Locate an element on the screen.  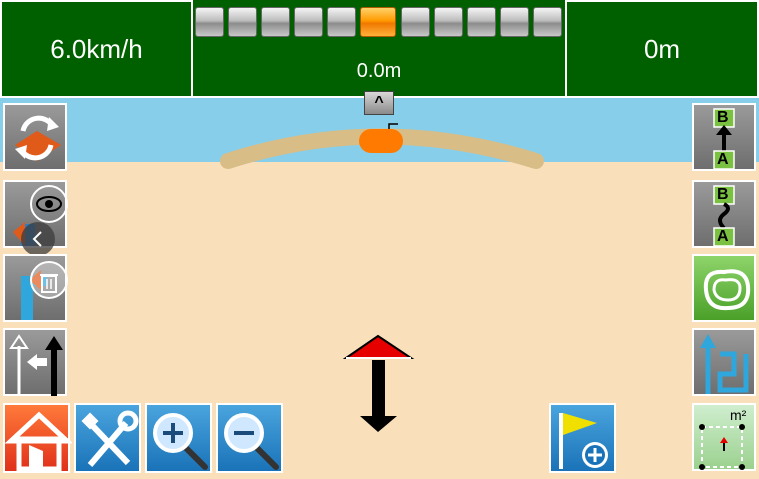
home-icon is located at coordinates (38, 441).